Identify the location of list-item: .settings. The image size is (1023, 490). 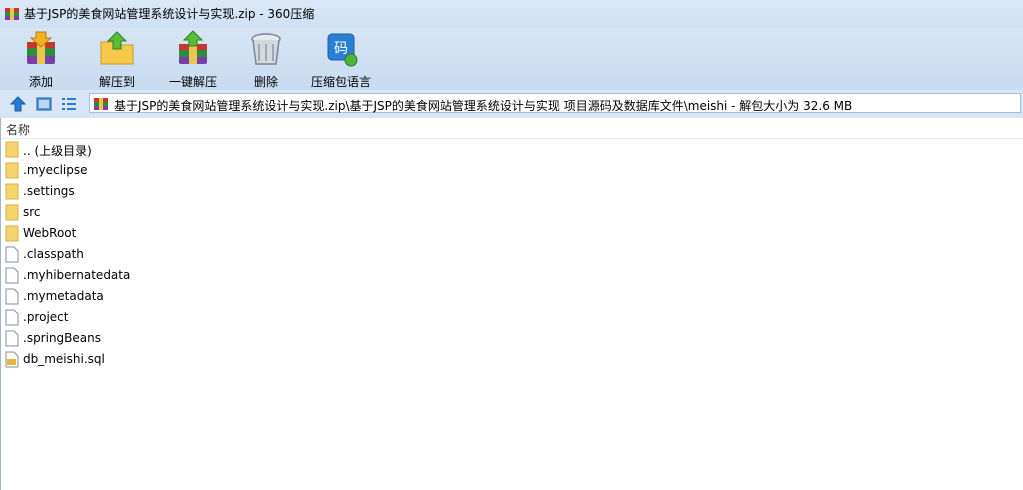
(511, 191).